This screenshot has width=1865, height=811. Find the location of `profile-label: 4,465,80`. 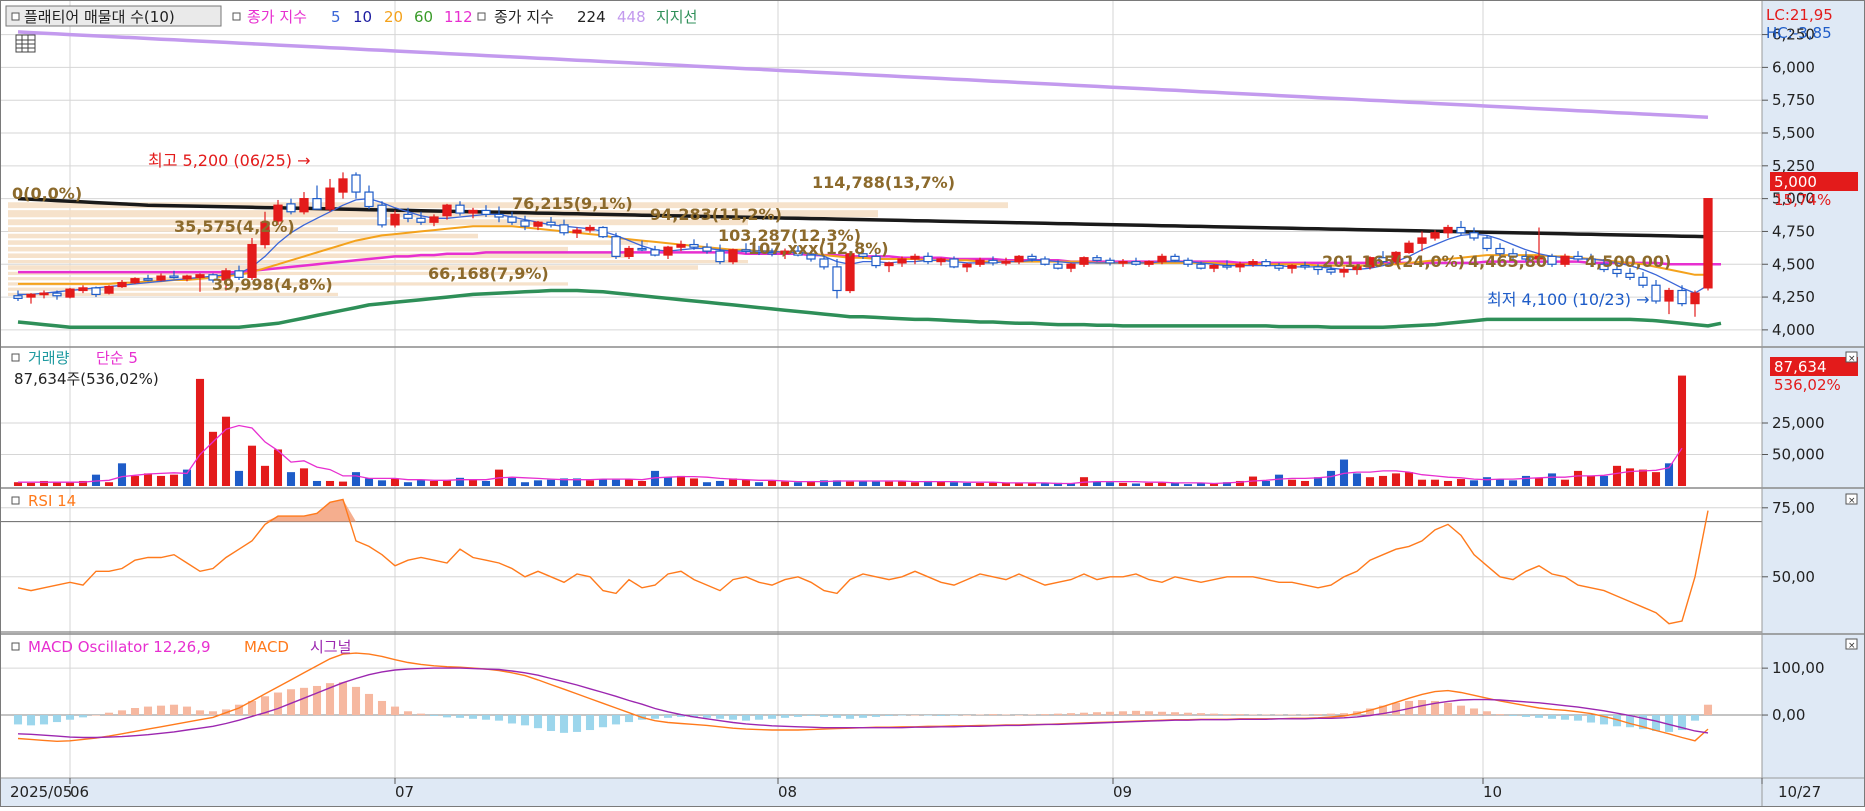

profile-label: 4,465,80 is located at coordinates (1507, 261).